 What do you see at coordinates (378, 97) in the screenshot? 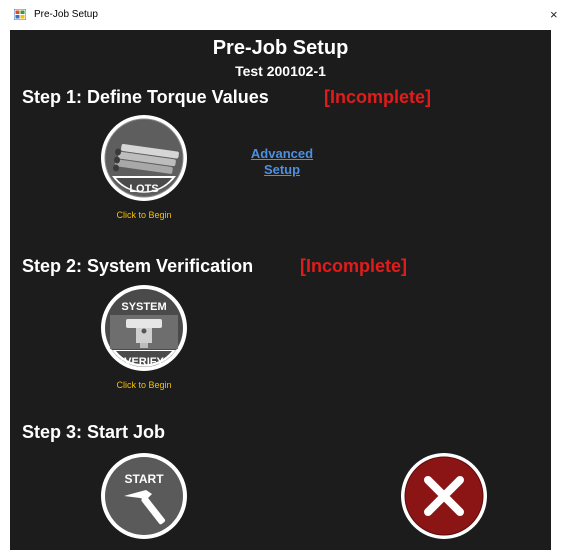
I see `step-1-status: [Incomplete]` at bounding box center [378, 97].